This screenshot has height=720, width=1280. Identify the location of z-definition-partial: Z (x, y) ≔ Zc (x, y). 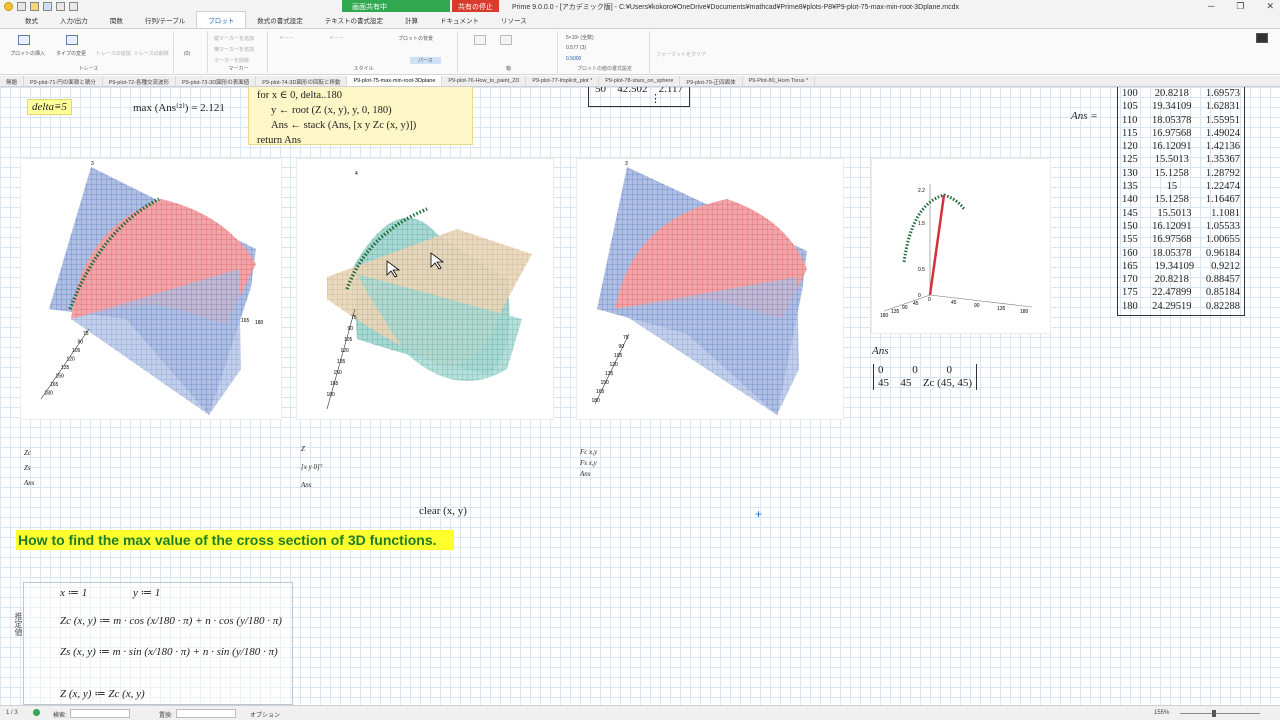
(102, 693).